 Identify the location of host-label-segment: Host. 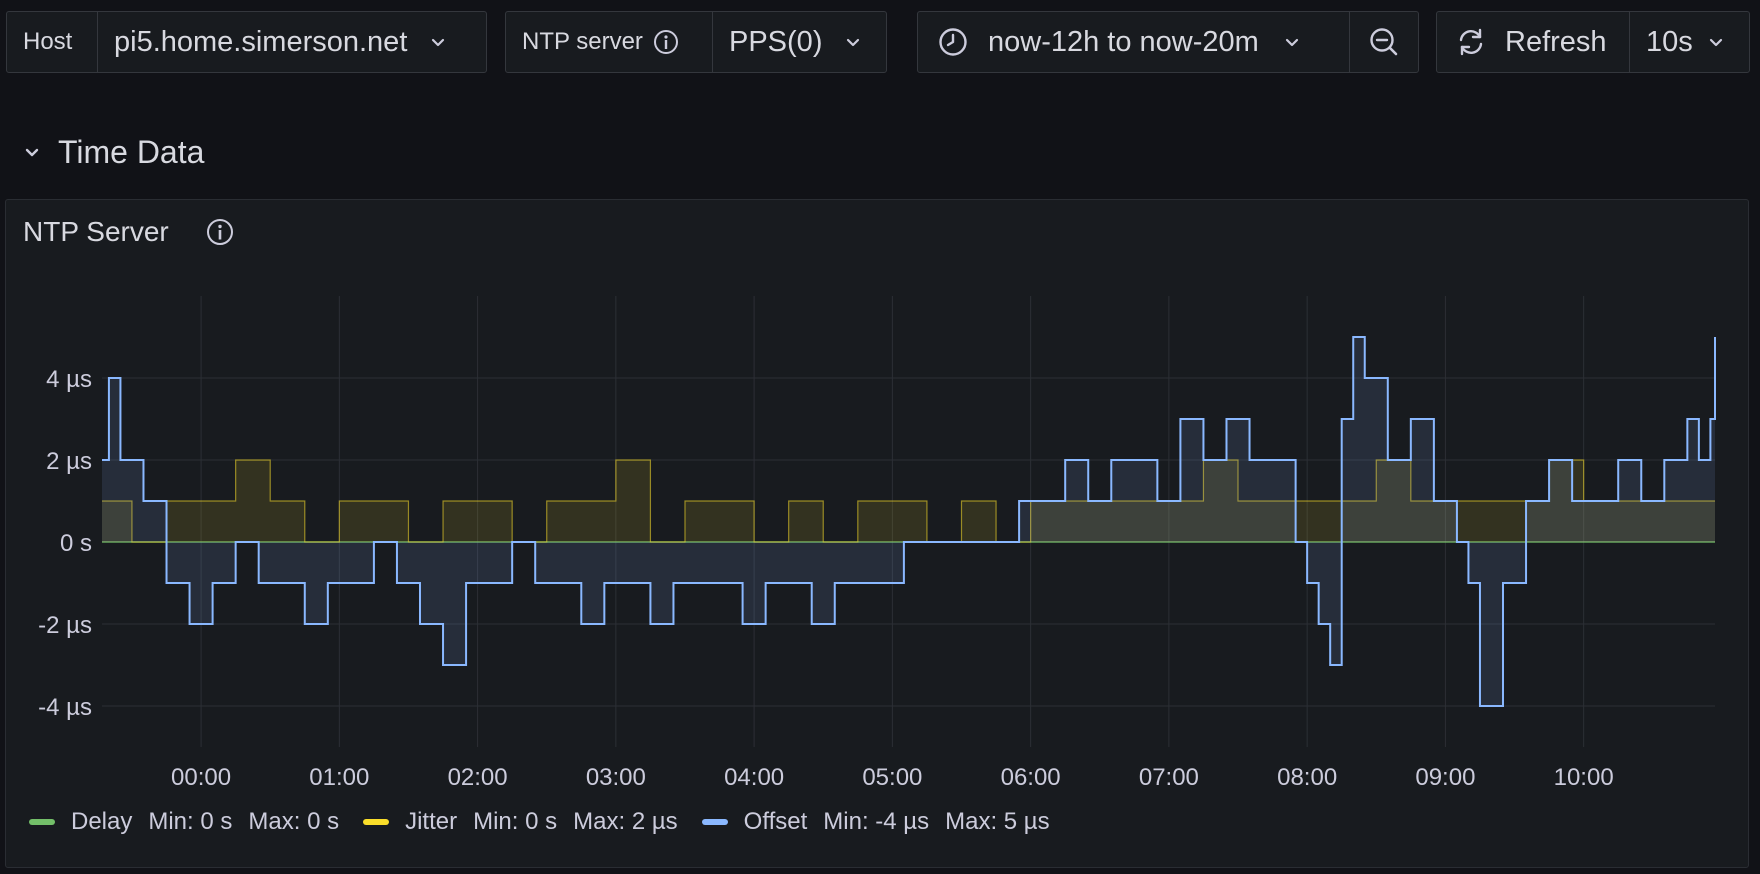
(52, 42).